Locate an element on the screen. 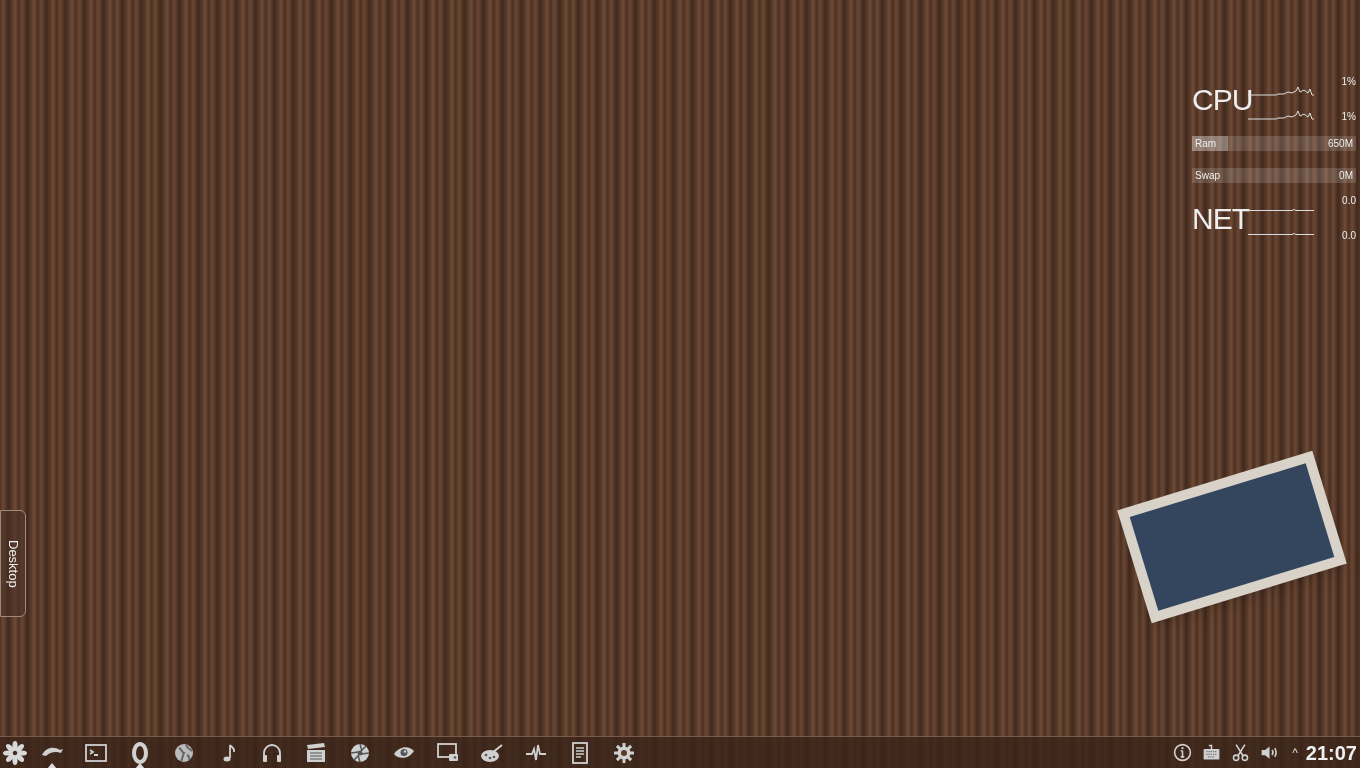 This screenshot has height=768, width=1360. meter-label: Swap is located at coordinates (1207, 176).